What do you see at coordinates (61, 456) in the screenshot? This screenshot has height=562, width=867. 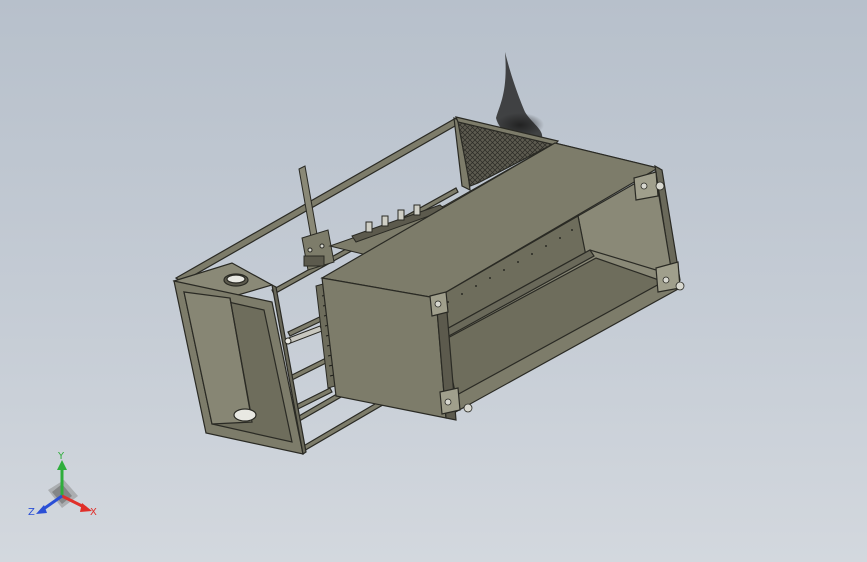 I see `y-axis-label: Y` at bounding box center [61, 456].